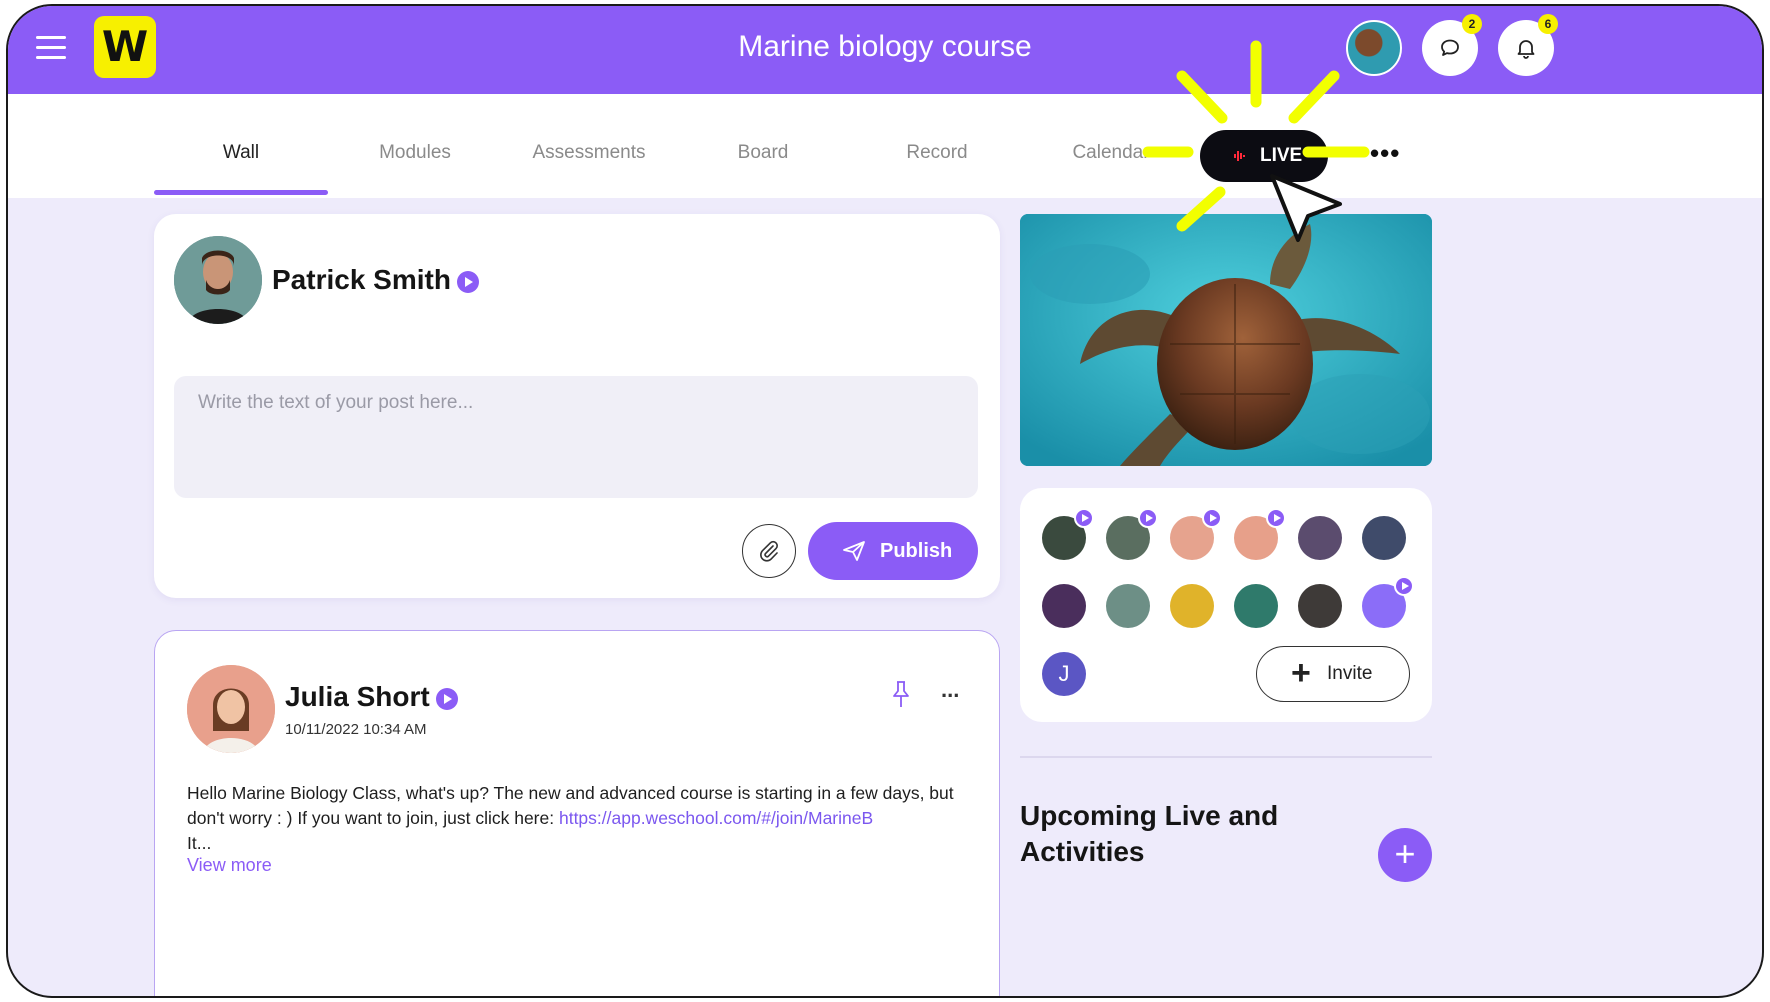  I want to click on invite-button: + Invite, so click(1333, 674).